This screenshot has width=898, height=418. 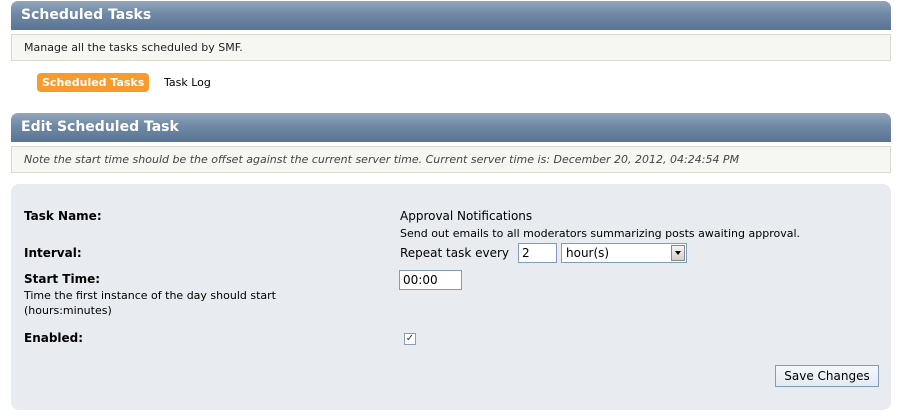 I want to click on checkmark-icon: ✓, so click(x=410, y=338).